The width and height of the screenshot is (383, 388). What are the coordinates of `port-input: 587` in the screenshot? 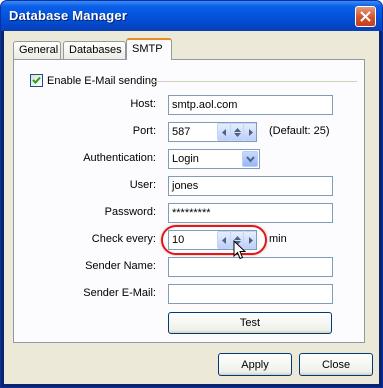 It's located at (212, 132).